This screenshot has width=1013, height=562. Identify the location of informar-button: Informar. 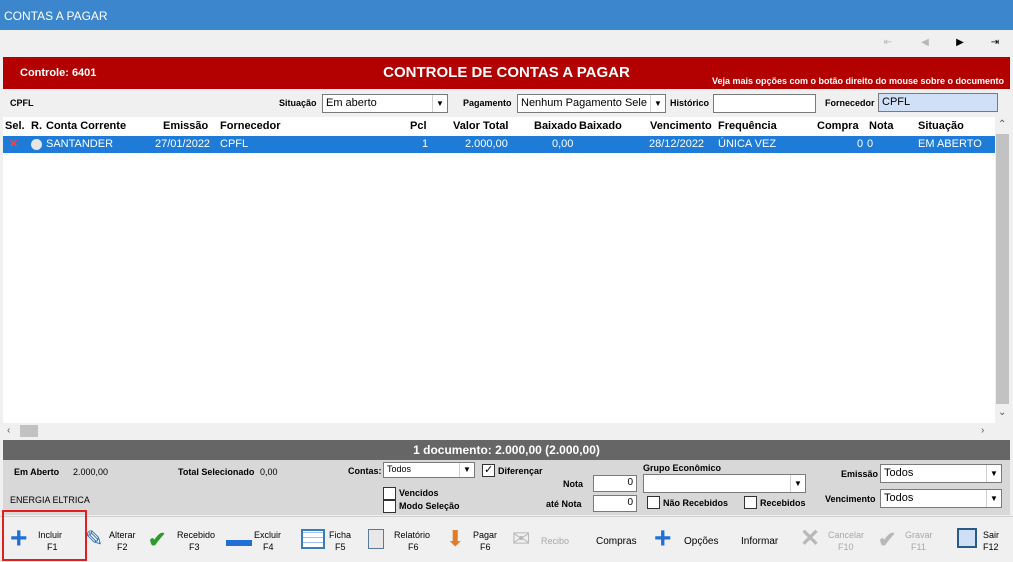
(761, 539).